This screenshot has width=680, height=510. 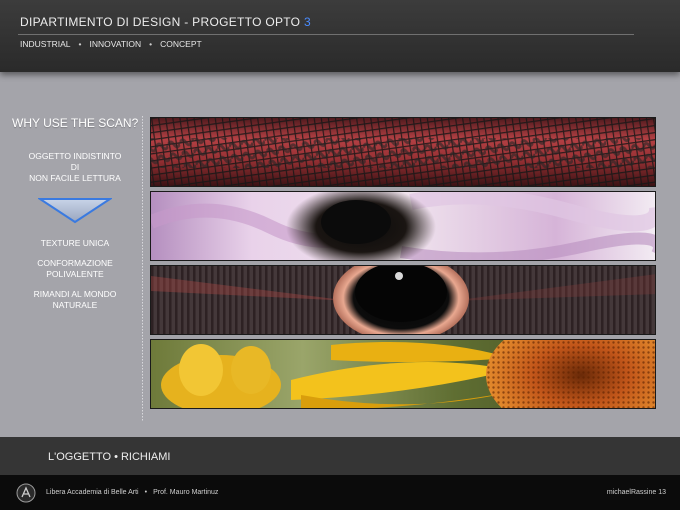 I want to click on point-indistinct-object: OGGETTO INDISTINTO DI NON FACILE LETTURA, so click(x=75, y=167).